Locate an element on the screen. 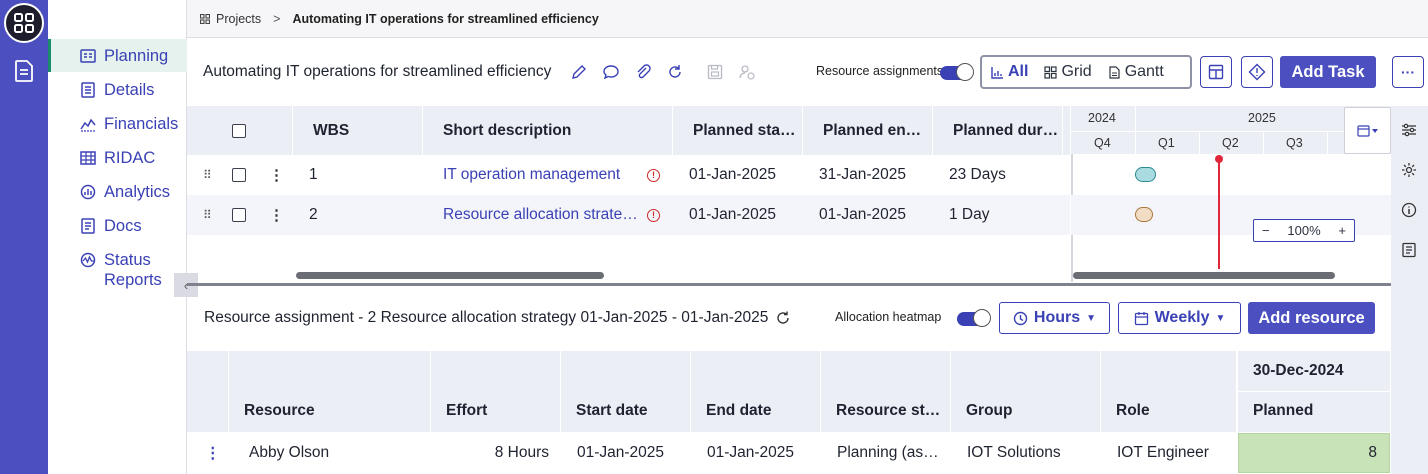 Image resolution: width=1428 pixels, height=474 pixels. status-reports-icon is located at coordinates (88, 260).